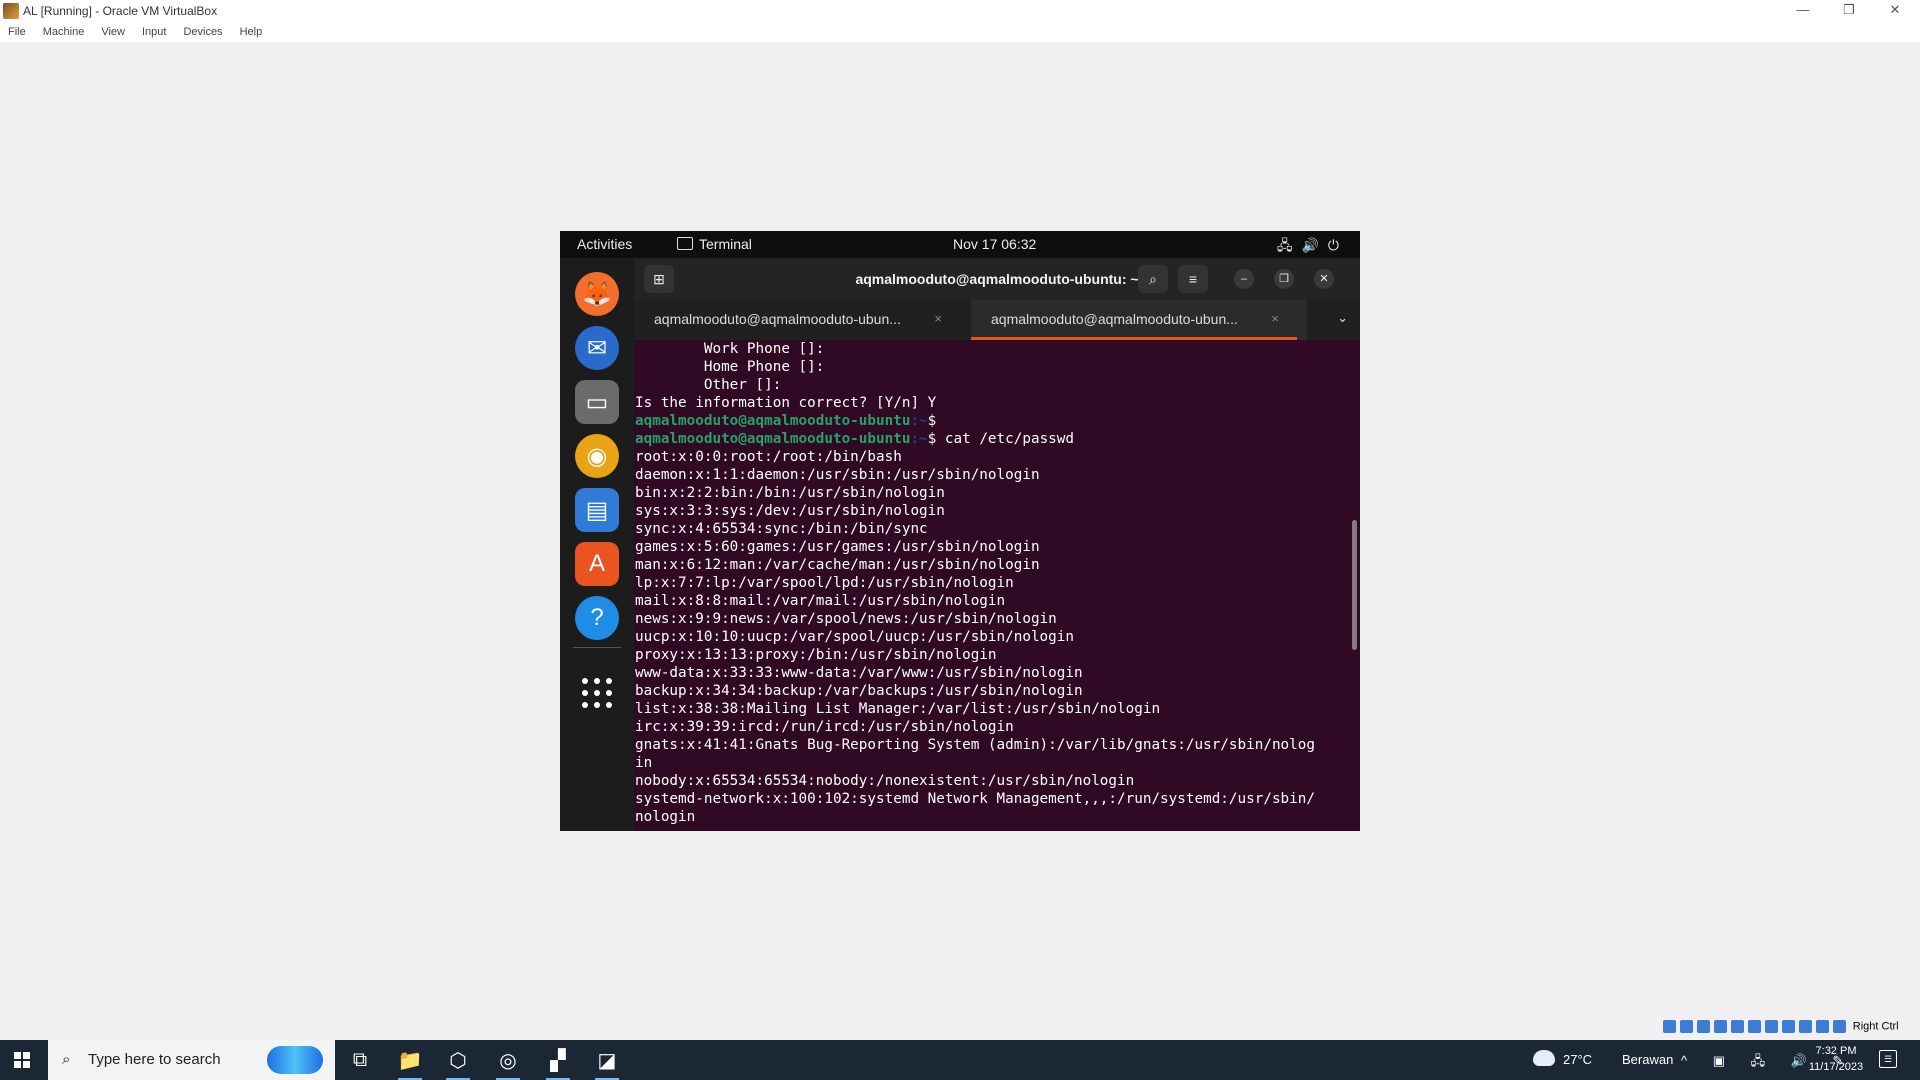 This screenshot has height=1080, width=1920. I want to click on thunderbird-icon: ✉, so click(597, 348).